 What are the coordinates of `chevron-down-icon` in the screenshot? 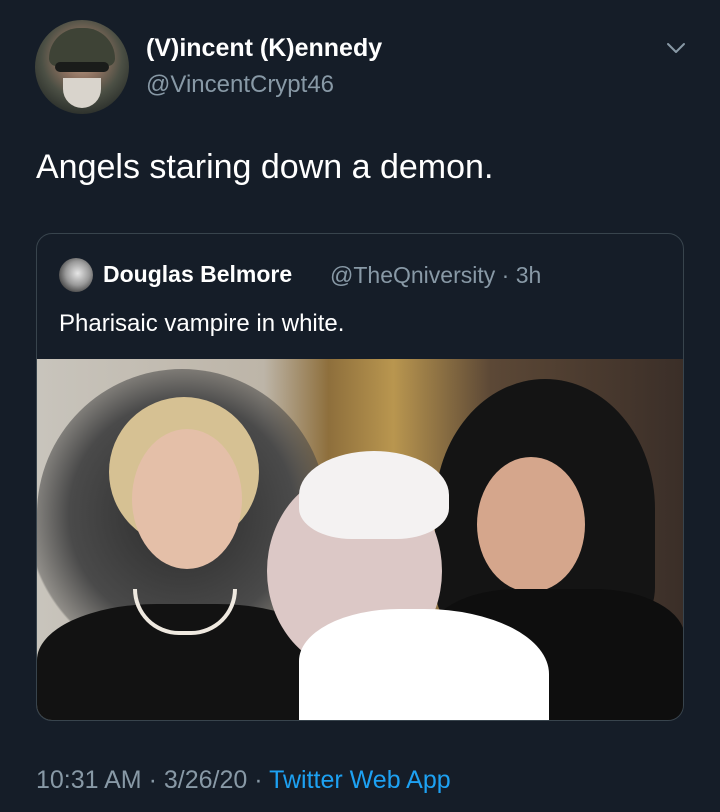 It's located at (676, 48).